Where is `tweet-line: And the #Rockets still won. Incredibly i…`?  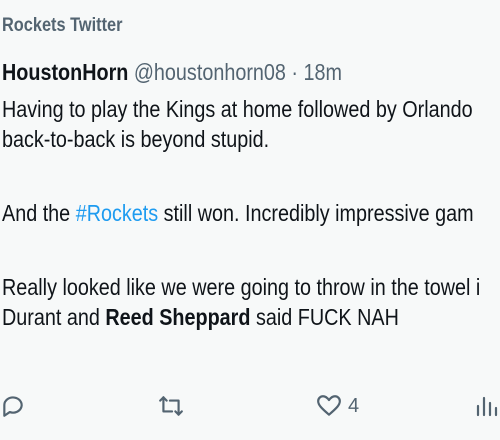
tweet-line: And the #Rockets still won. Incredibly i… is located at coordinates (241, 213).